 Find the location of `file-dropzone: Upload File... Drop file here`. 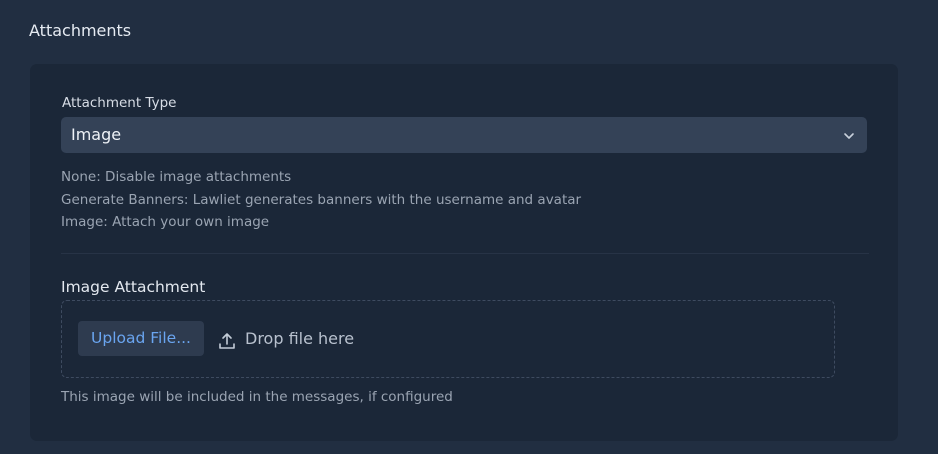

file-dropzone: Upload File... Drop file here is located at coordinates (448, 339).